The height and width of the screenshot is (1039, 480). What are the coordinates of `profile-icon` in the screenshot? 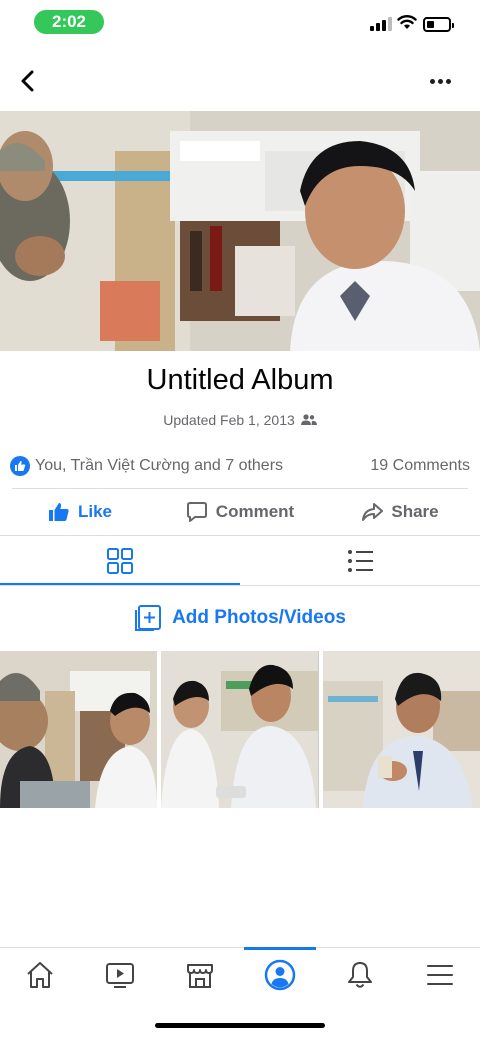 It's located at (280, 975).